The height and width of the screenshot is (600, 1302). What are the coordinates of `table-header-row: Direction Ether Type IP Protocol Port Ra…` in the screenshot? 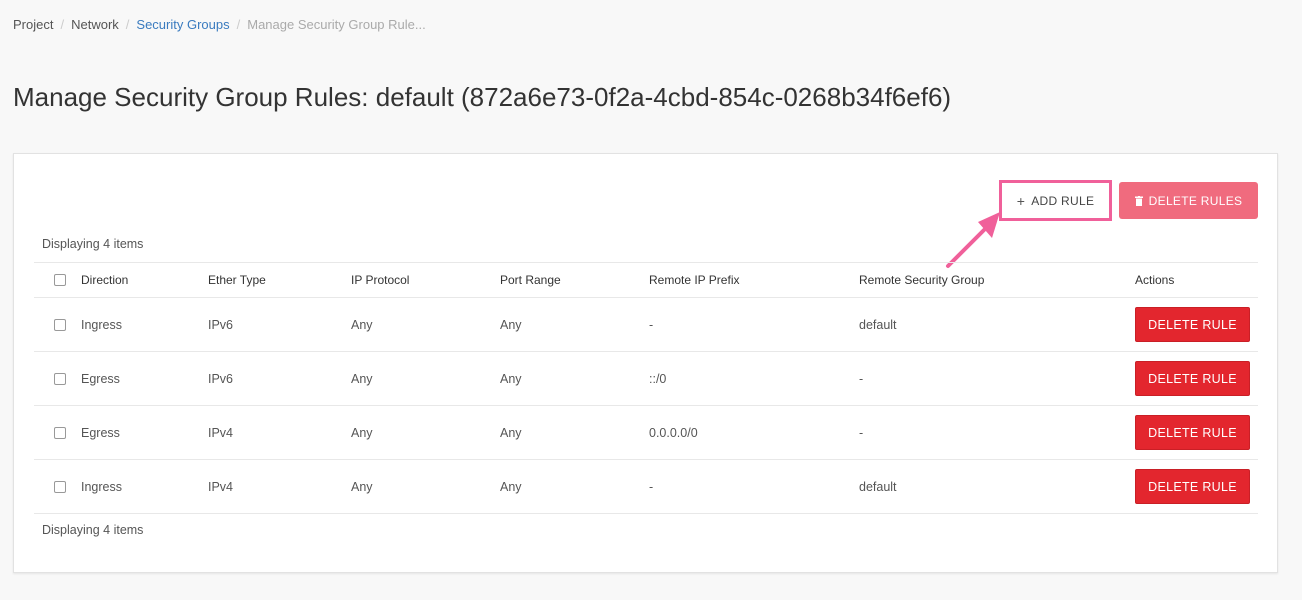 It's located at (646, 279).